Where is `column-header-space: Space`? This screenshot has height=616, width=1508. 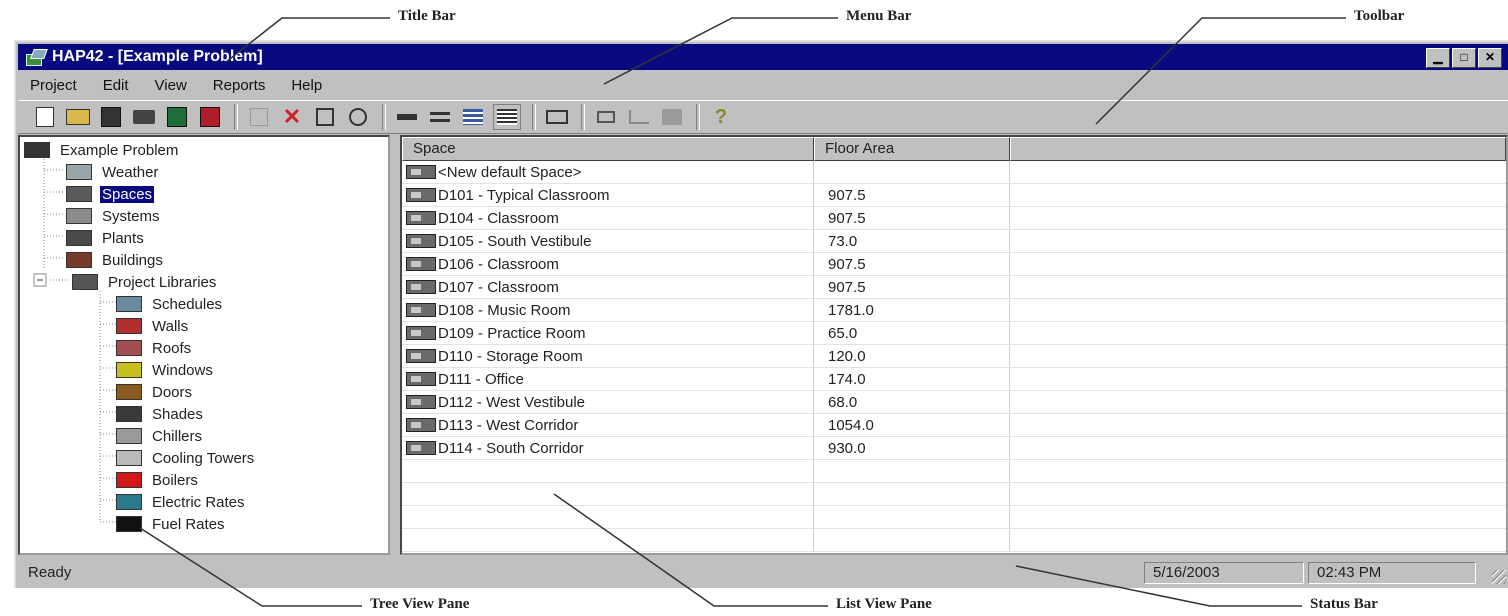
column-header-space: Space is located at coordinates (608, 149).